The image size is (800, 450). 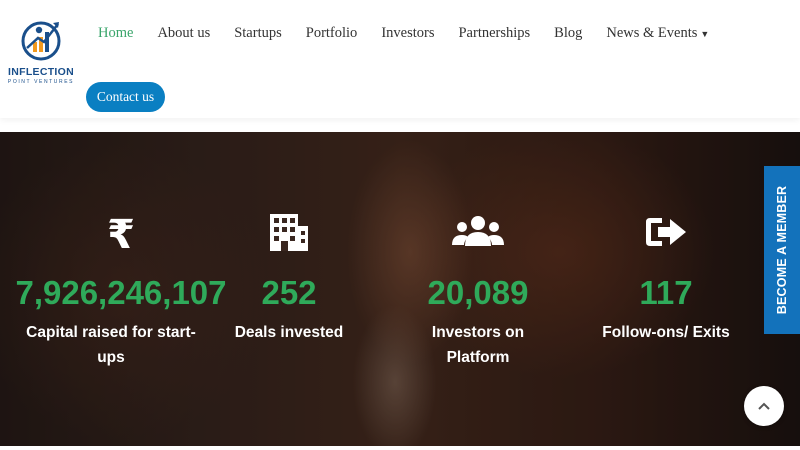 I want to click on become-member-tab: BECOME A MEMBER, so click(x=782, y=250).